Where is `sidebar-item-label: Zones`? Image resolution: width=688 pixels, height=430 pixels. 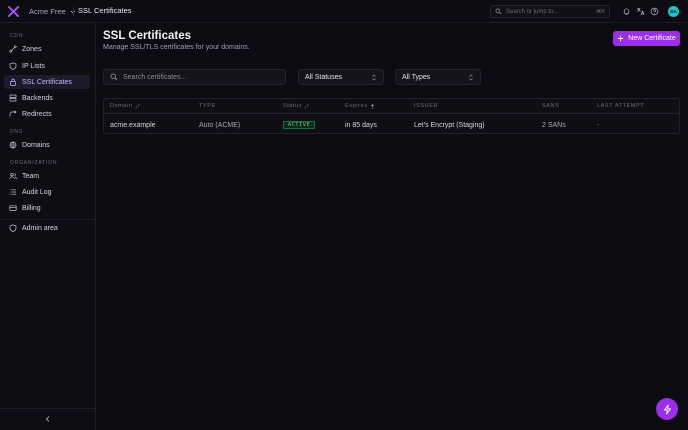
sidebar-item-label: Zones is located at coordinates (32, 49).